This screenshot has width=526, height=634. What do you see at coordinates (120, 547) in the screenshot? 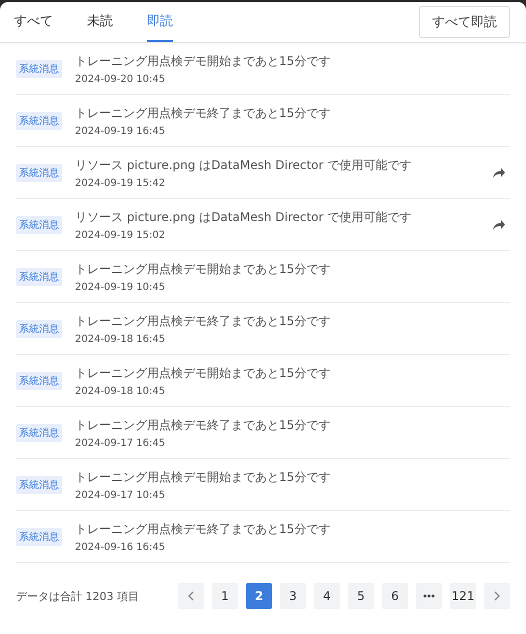
I see `message-time: 2024-09-16 16:45` at bounding box center [120, 547].